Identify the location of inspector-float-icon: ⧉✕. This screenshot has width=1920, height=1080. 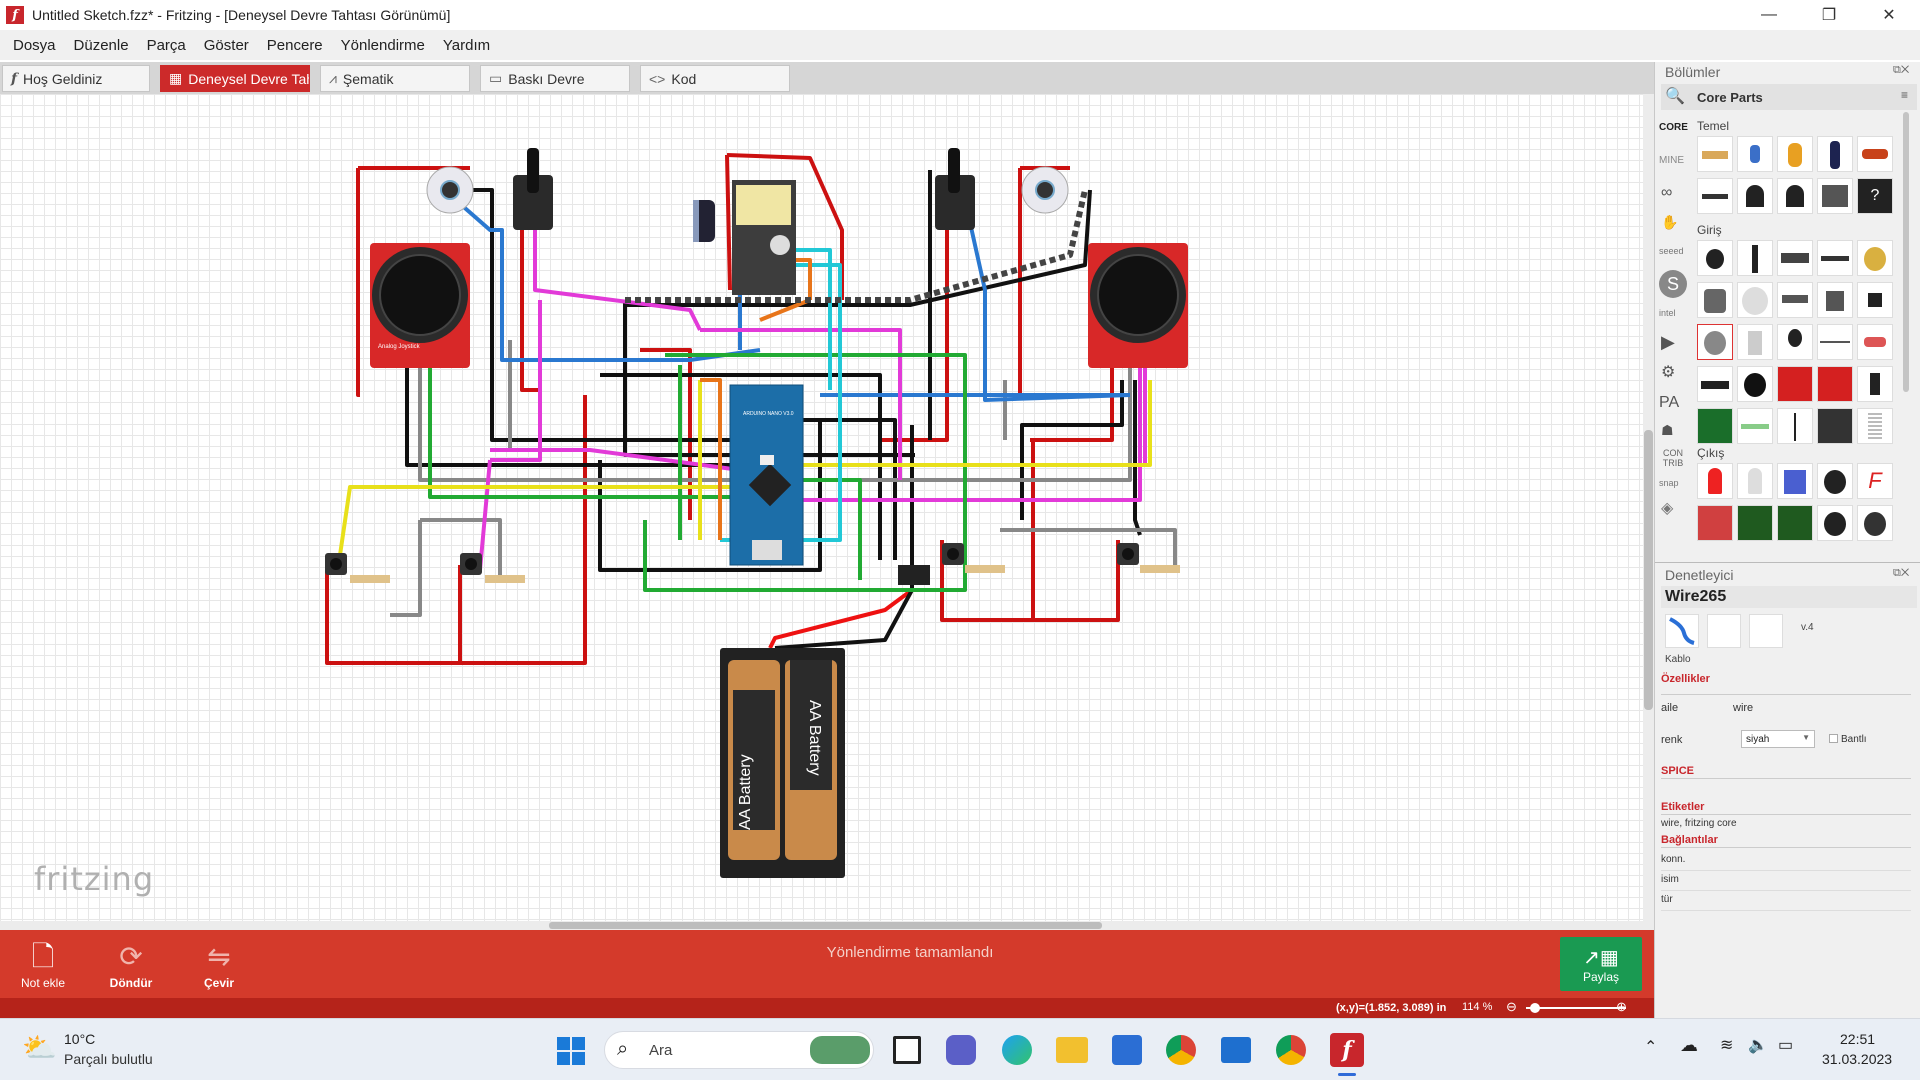
(1901, 573).